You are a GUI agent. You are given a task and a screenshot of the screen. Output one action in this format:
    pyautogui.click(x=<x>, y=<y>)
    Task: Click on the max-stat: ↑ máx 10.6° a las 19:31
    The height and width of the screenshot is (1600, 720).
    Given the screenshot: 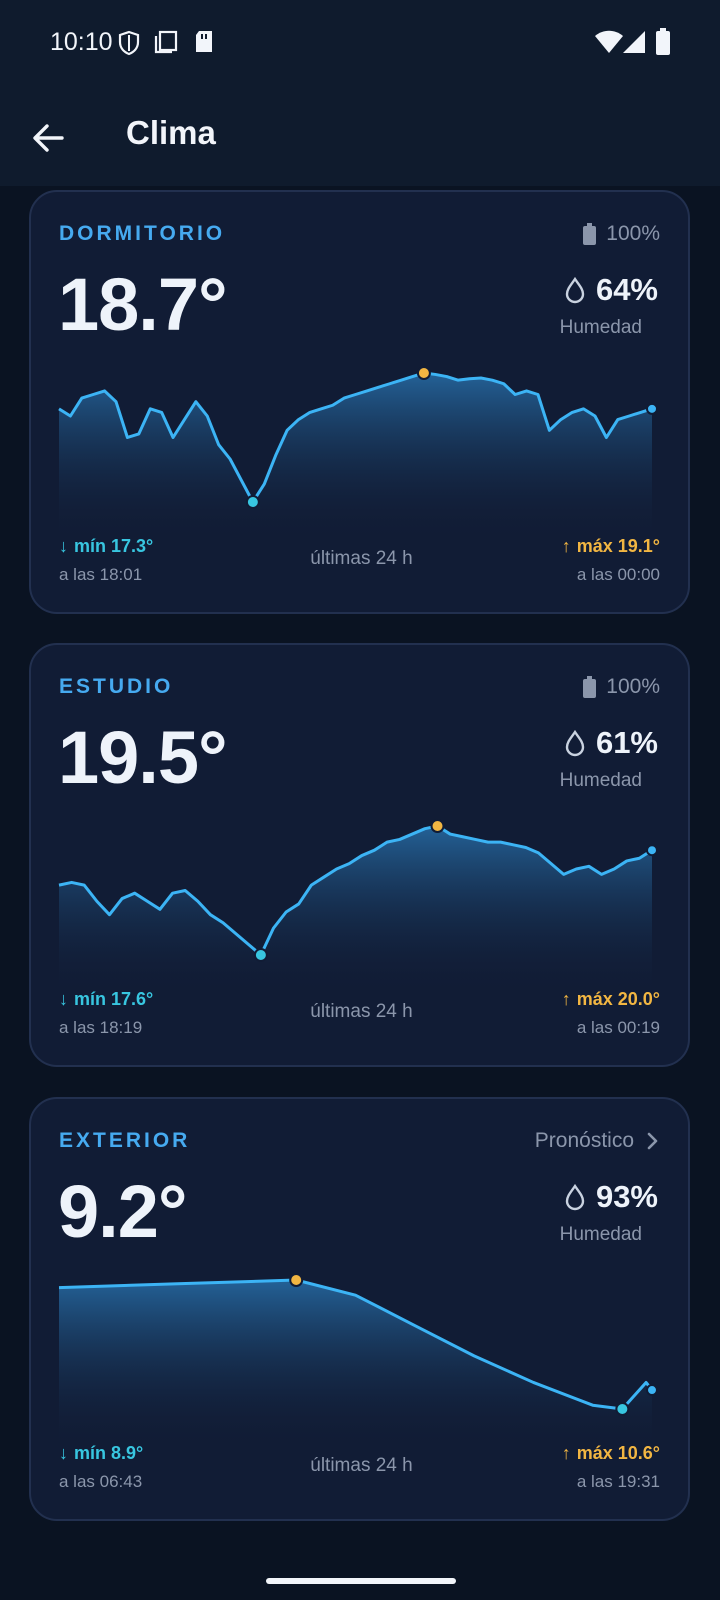 What is the action you would take?
    pyautogui.click(x=611, y=1467)
    